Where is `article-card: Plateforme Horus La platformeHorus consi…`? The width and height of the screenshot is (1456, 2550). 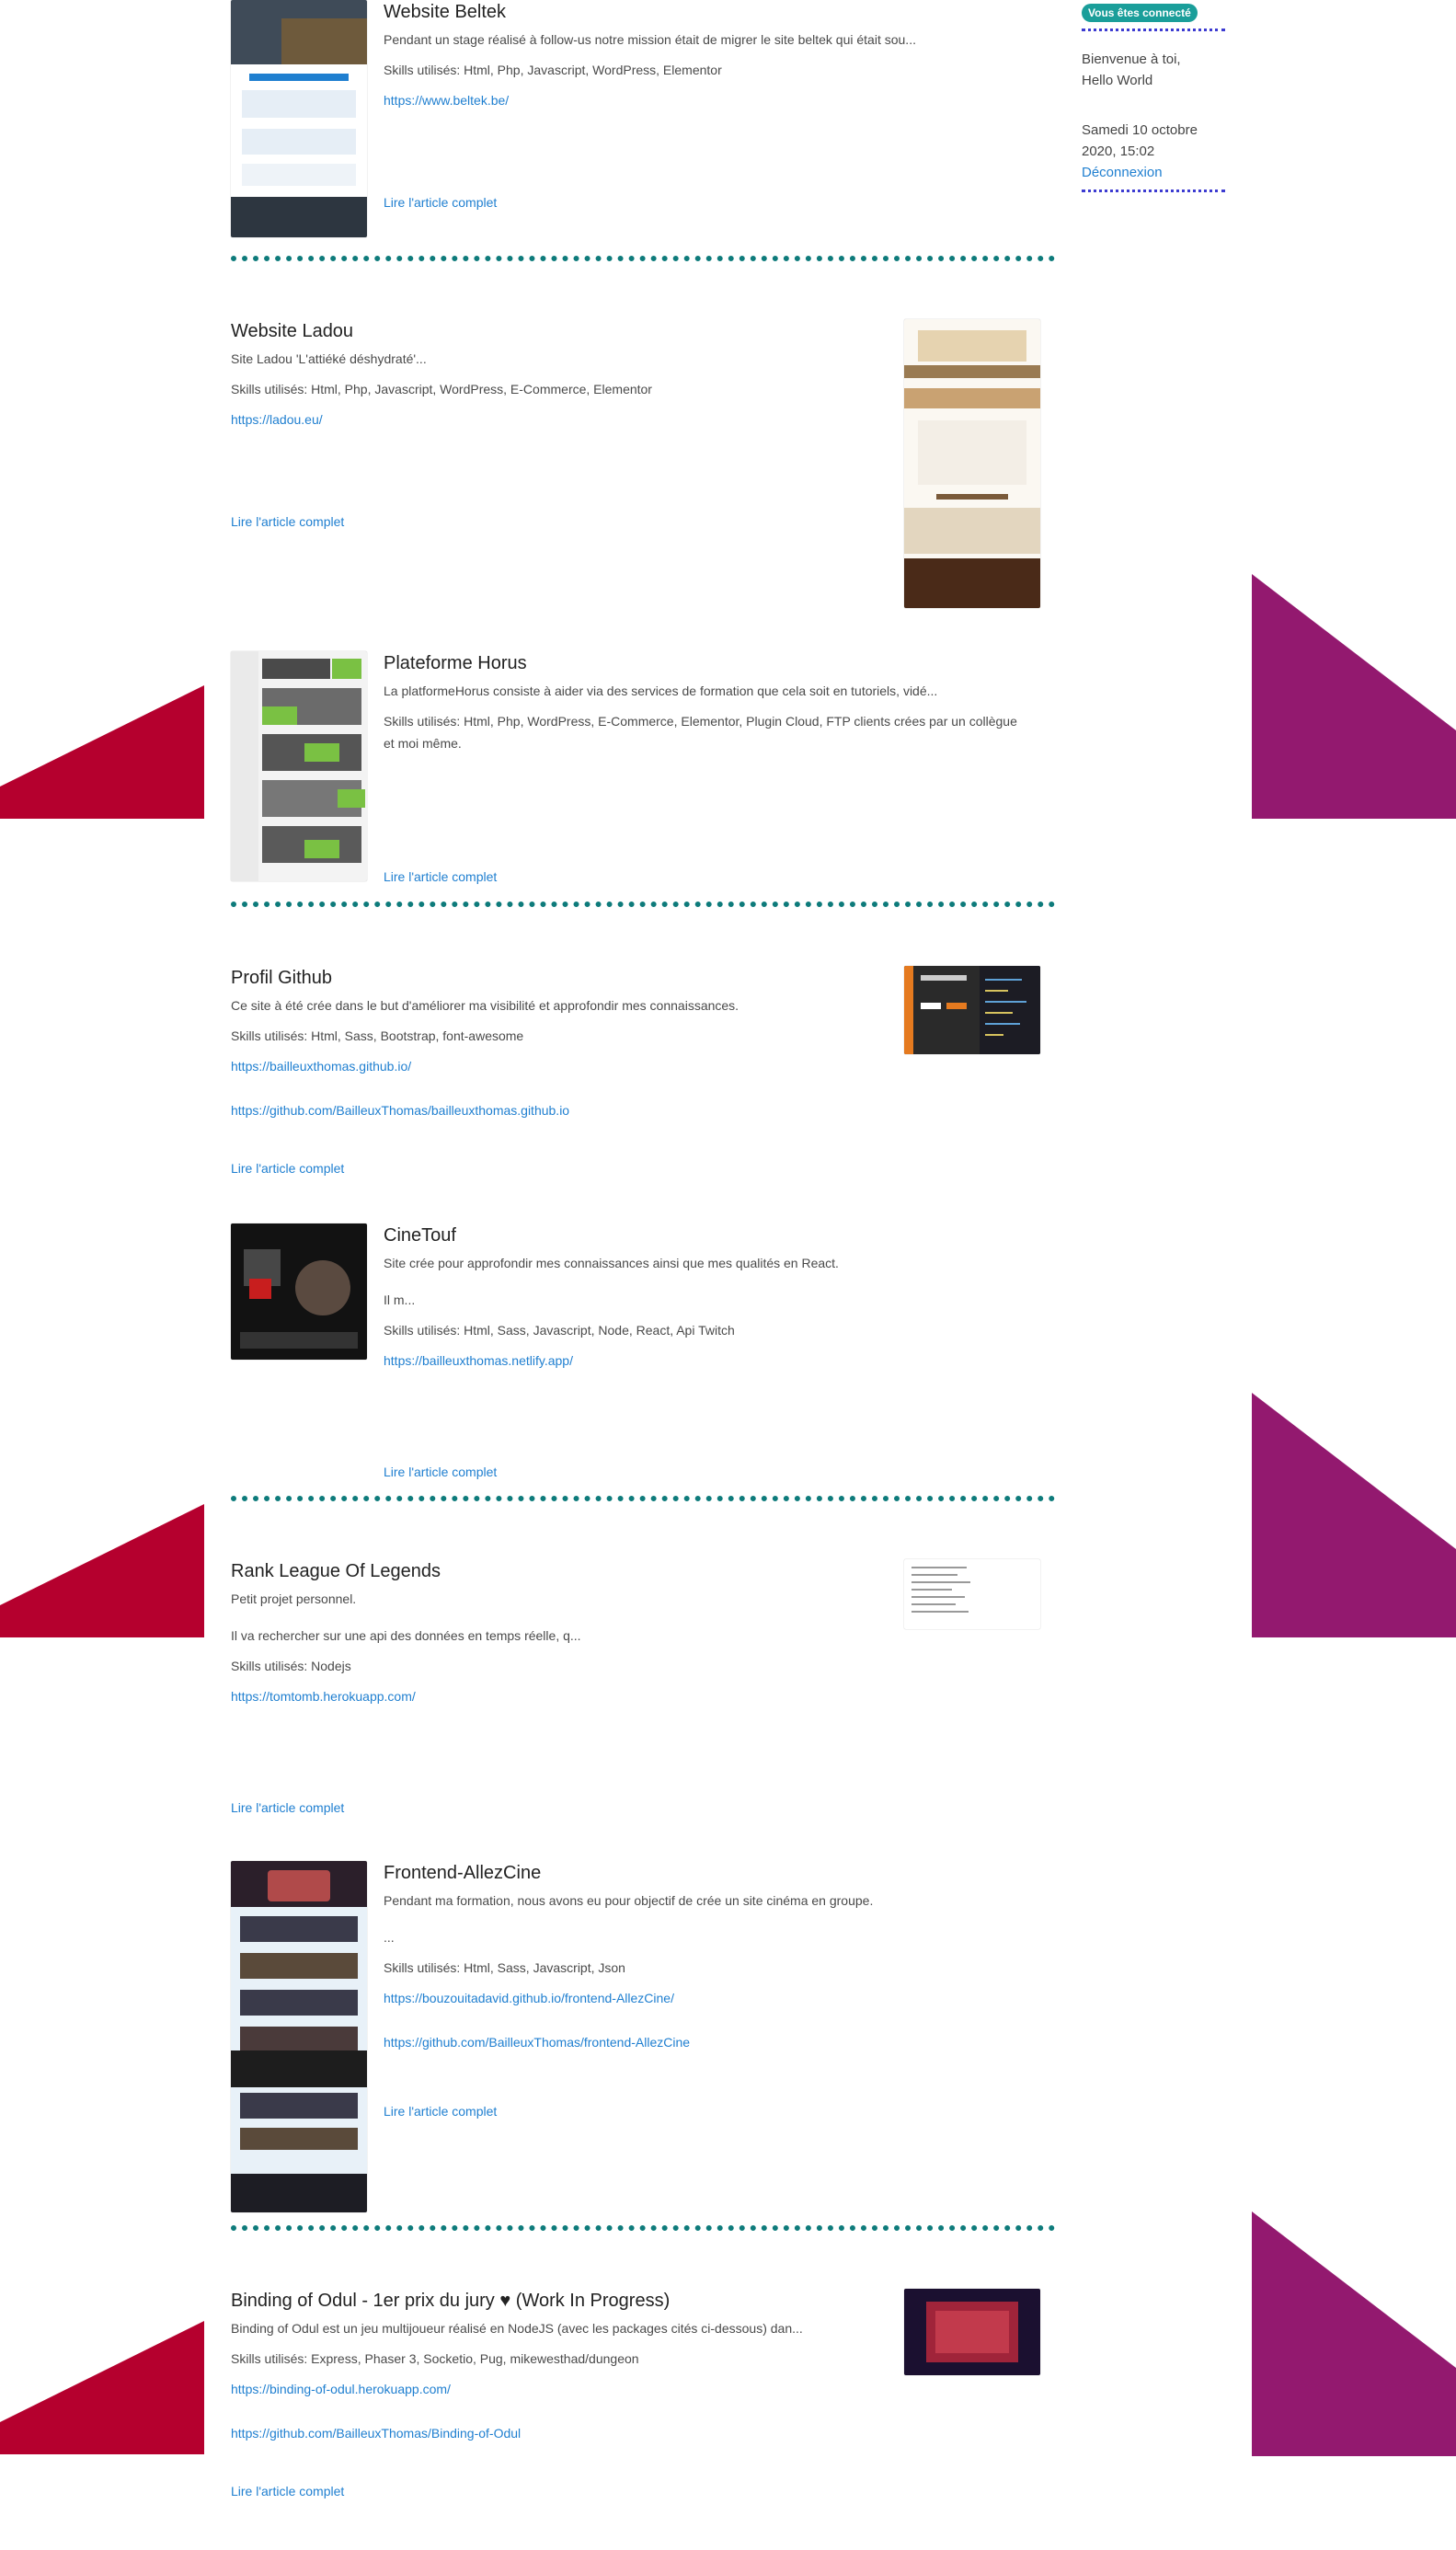
article-card: Plateforme Horus La platformeHorus consi… is located at coordinates (635, 770).